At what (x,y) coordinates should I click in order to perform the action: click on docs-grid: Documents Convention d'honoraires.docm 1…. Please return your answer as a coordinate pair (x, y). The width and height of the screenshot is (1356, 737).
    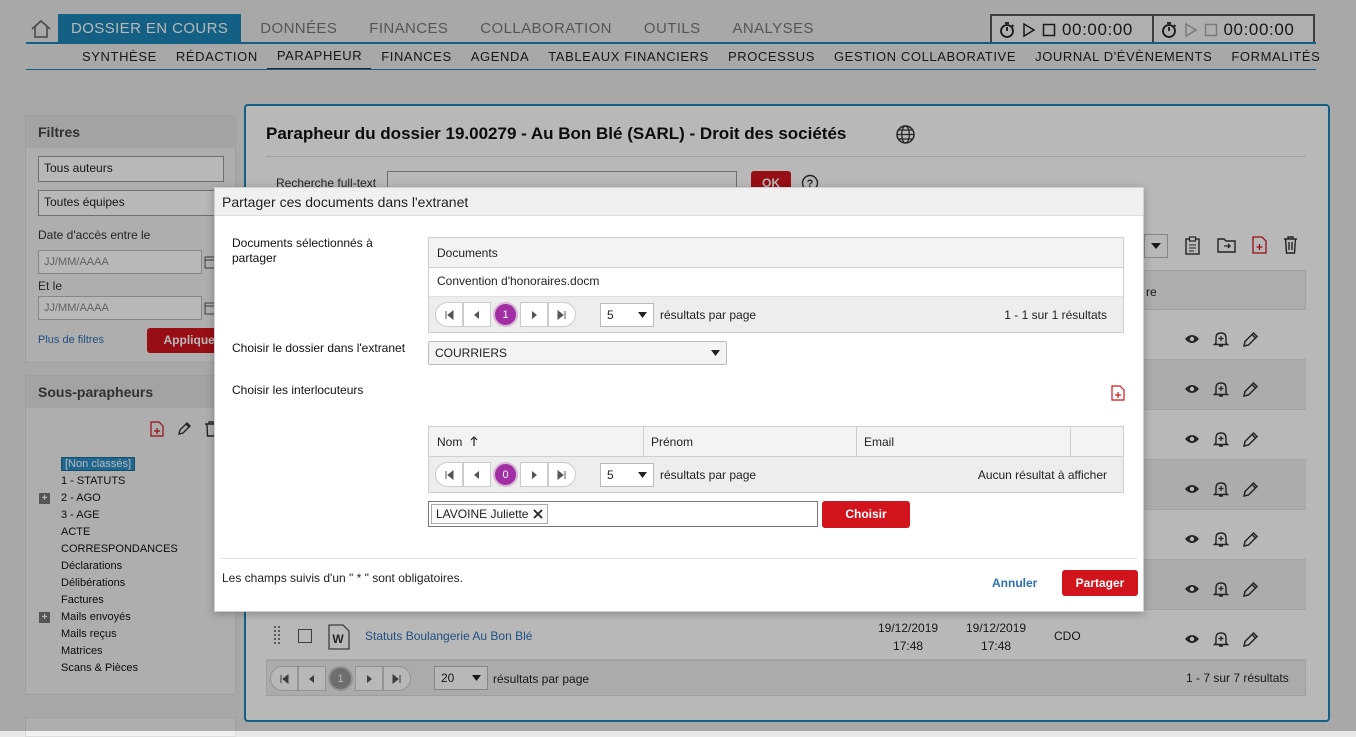
    Looking at the image, I should click on (776, 285).